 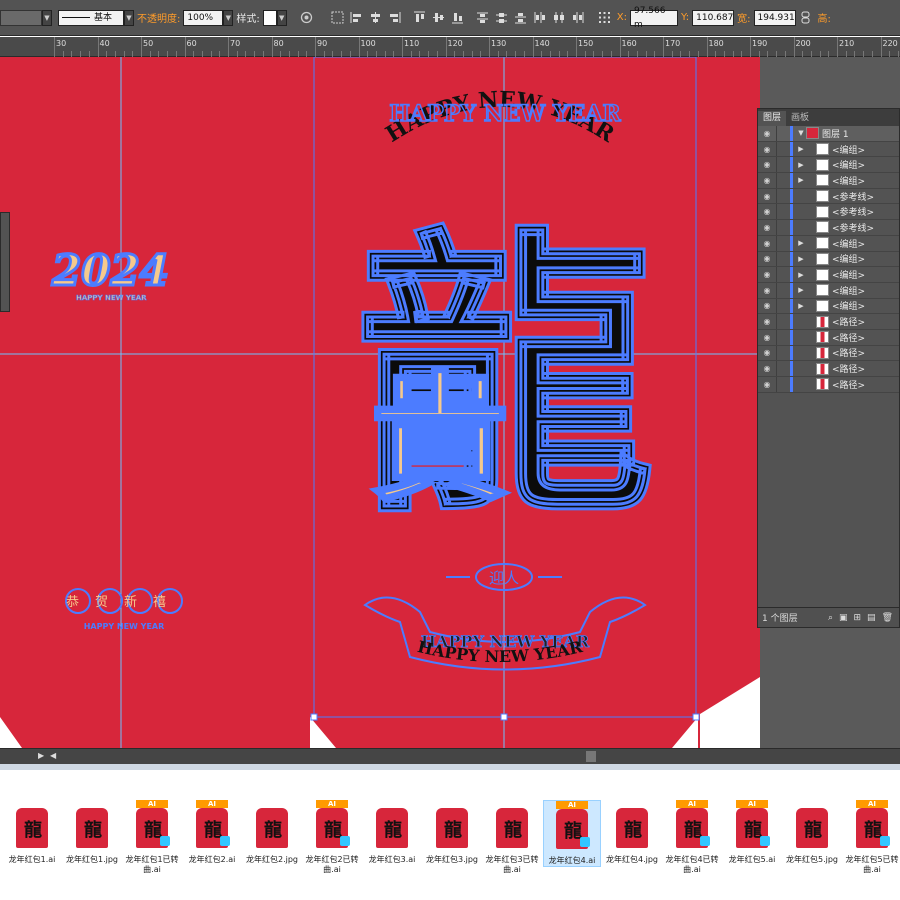 What do you see at coordinates (772, 118) in the screenshot?
I see `tab-layers: 图层` at bounding box center [772, 118].